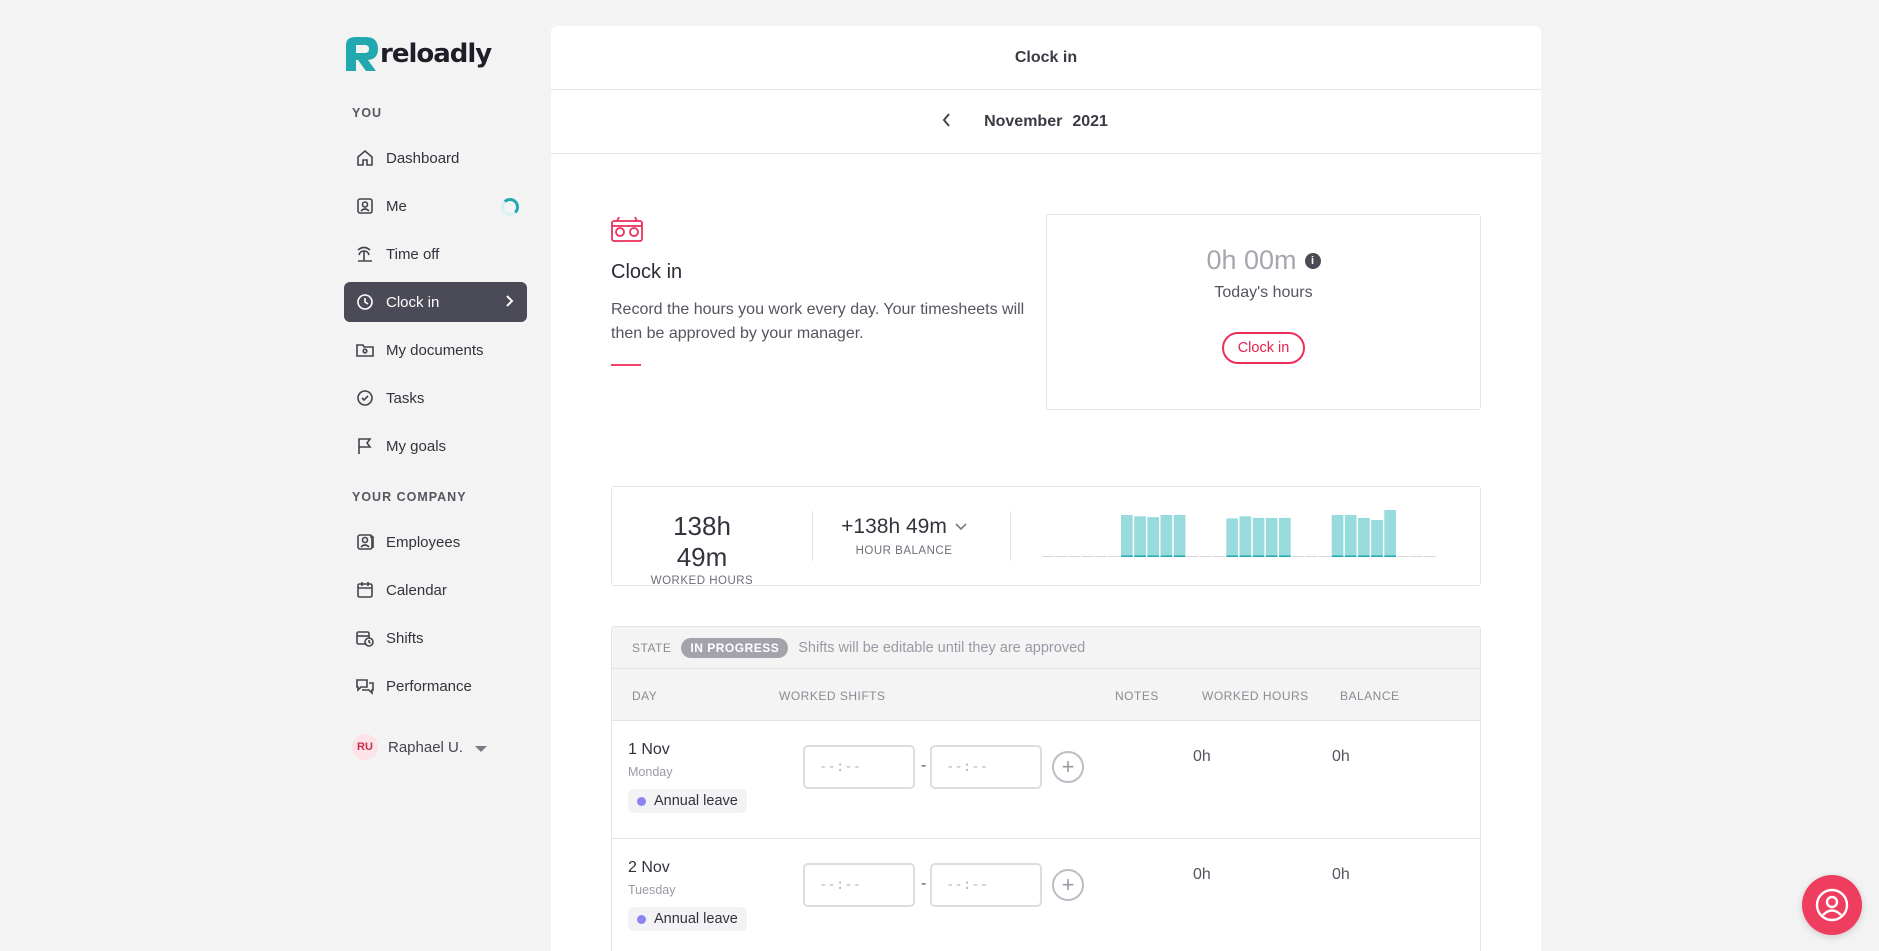  Describe the element at coordinates (435, 302) in the screenshot. I see `sidebar-item-clock-in: Clock in` at that location.